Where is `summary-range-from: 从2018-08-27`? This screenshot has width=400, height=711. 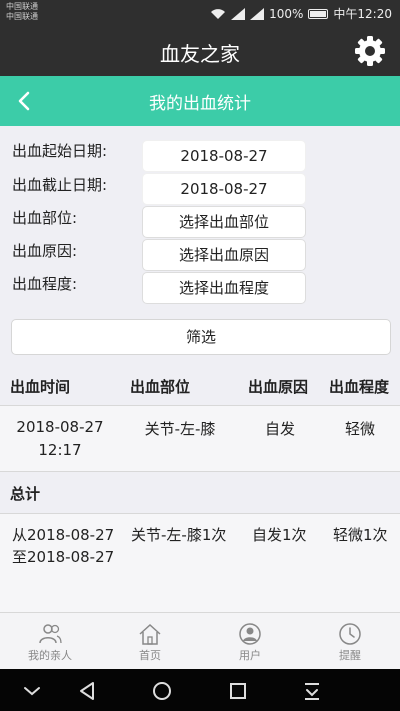
summary-range-from: 从2018-08-27 is located at coordinates (63, 535).